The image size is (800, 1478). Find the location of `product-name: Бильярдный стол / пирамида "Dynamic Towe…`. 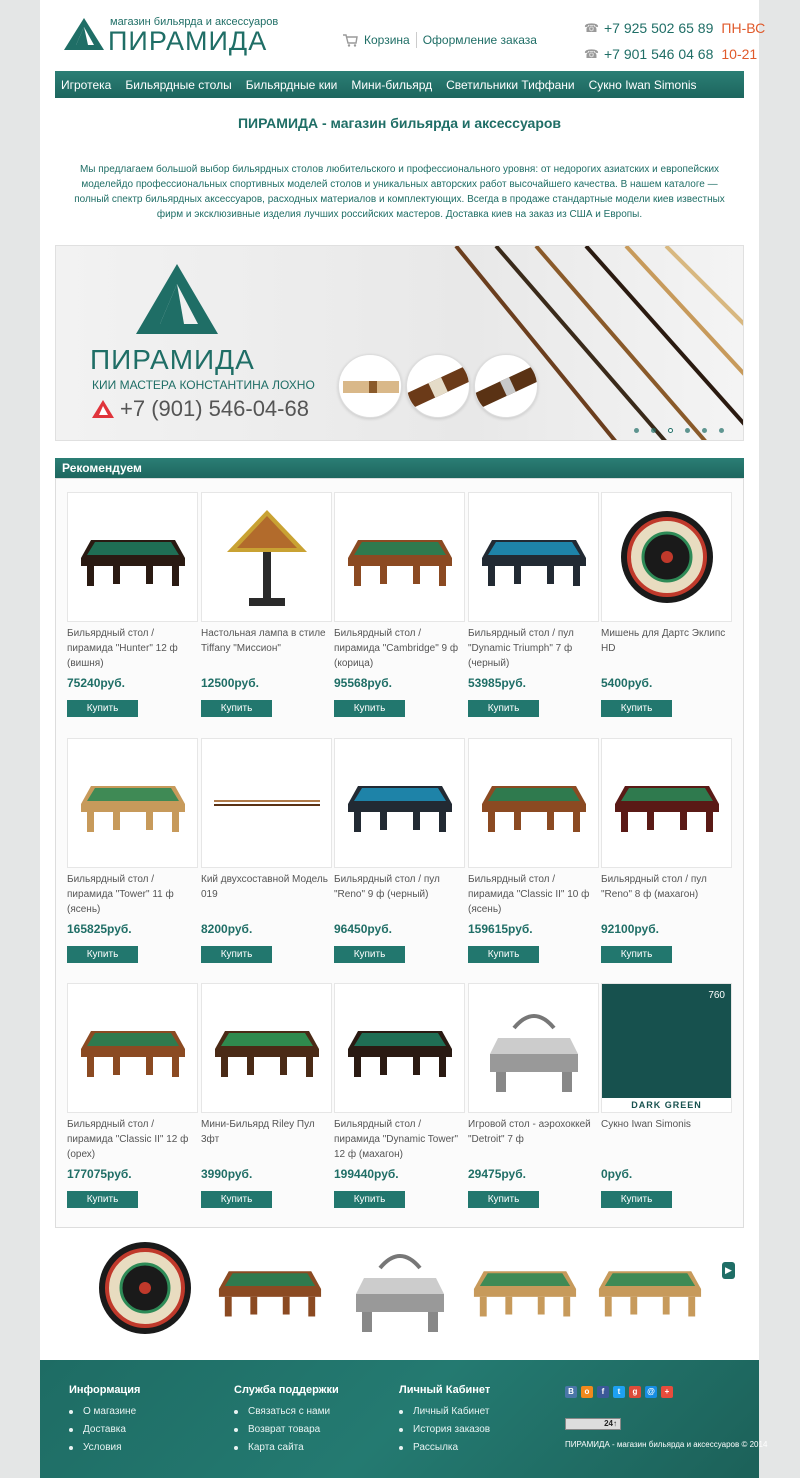

product-name: Бильярдный стол / пирамида "Dynamic Towe… is located at coordinates (399, 1139).